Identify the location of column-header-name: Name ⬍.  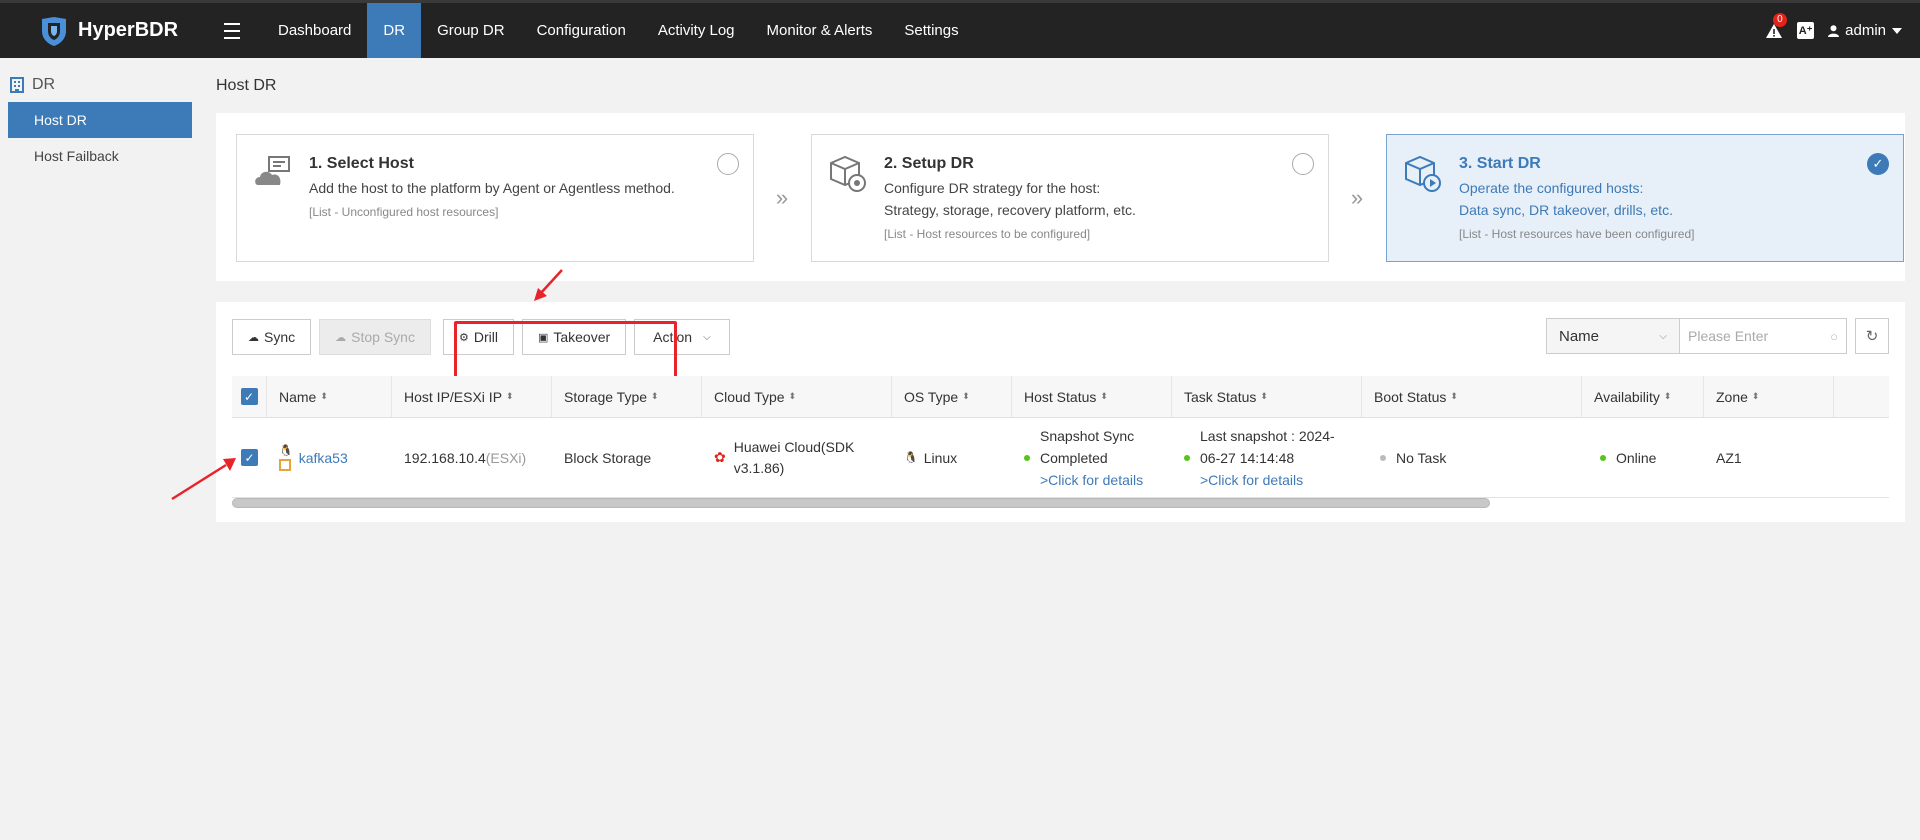
(329, 396).